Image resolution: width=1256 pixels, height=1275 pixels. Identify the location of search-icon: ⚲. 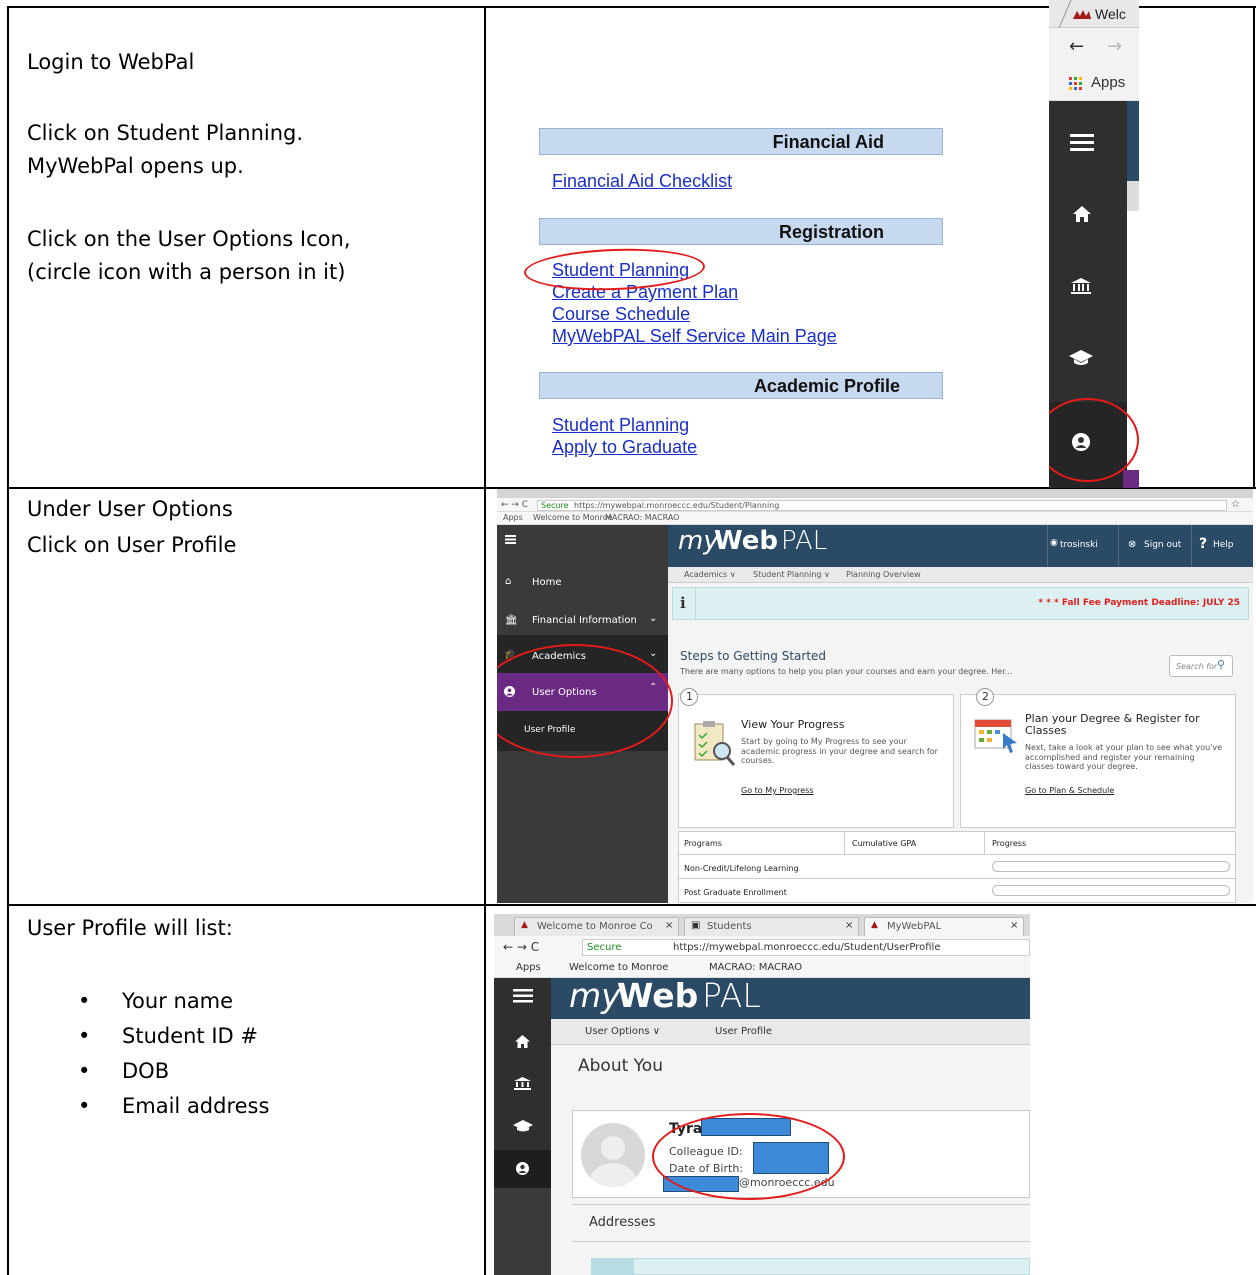
(1221, 664).